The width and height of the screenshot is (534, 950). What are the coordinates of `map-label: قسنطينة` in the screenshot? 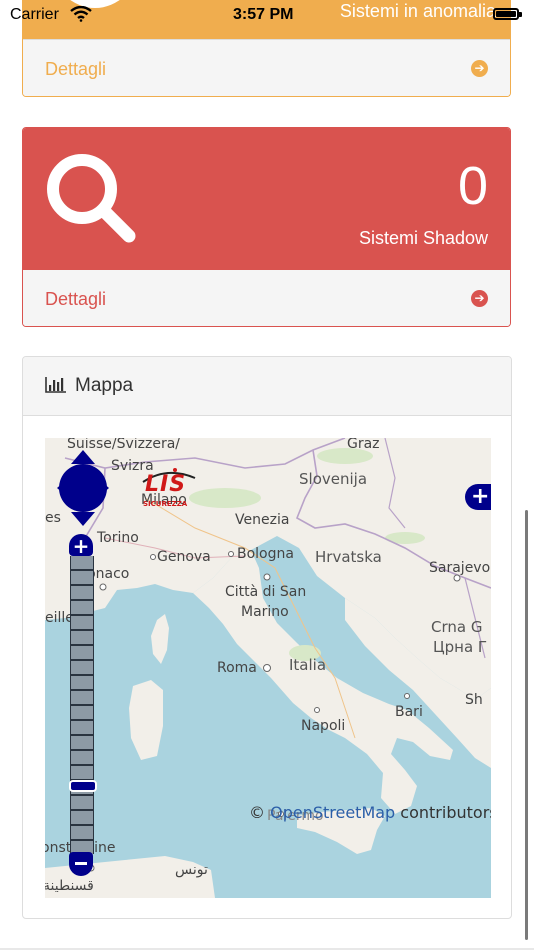 It's located at (69, 886).